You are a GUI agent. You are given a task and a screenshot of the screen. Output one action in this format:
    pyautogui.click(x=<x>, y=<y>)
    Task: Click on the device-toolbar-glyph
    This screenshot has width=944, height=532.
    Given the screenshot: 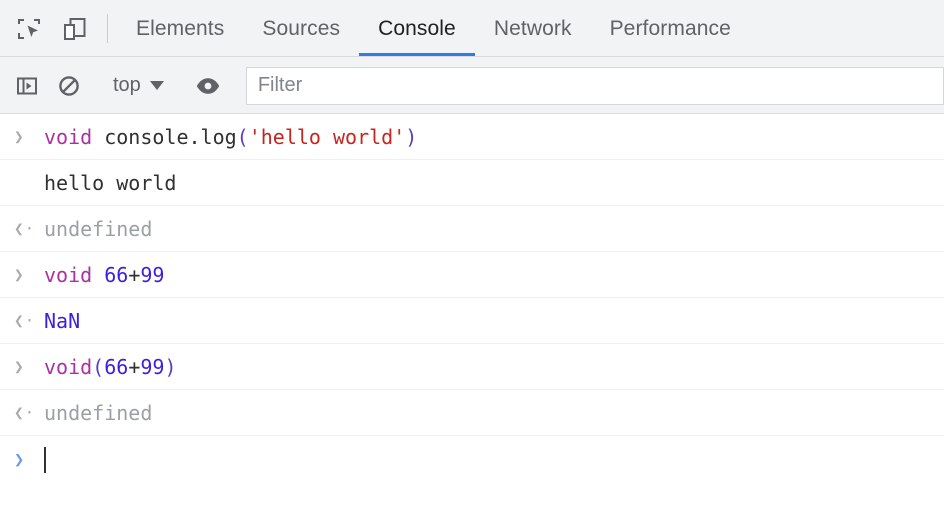 What is the action you would take?
    pyautogui.click(x=75, y=28)
    